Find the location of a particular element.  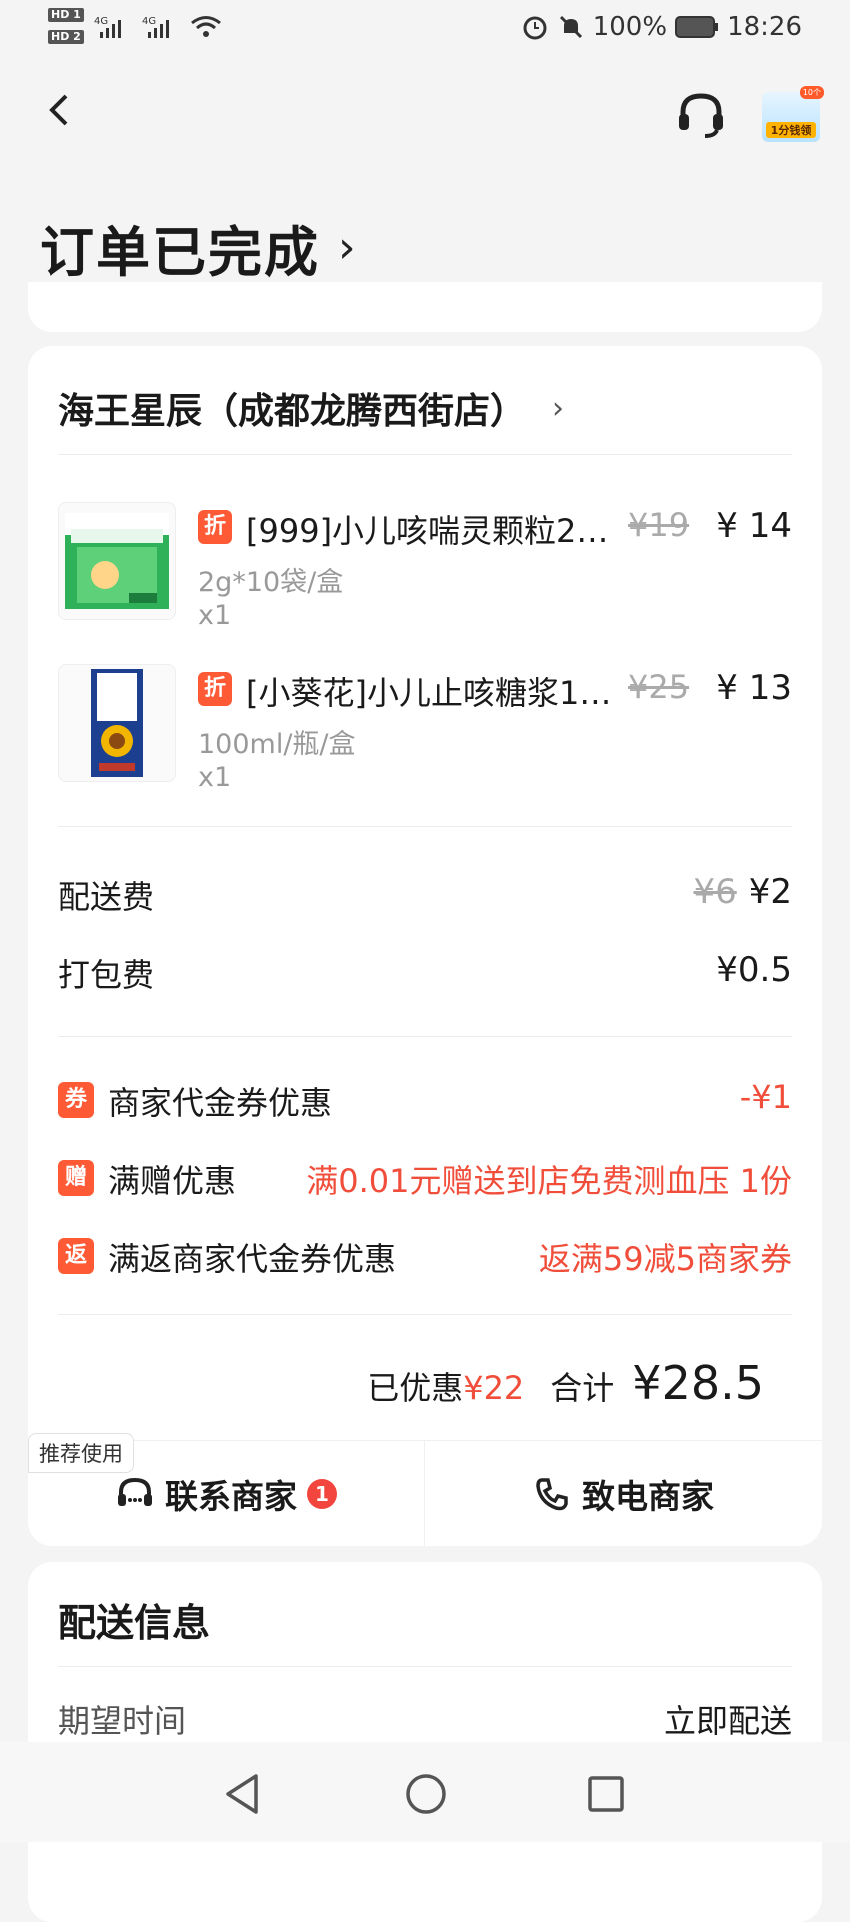

product-name: [小葵花]小儿止咳糖浆100ml/瓶/盒 is located at coordinates (431, 693).